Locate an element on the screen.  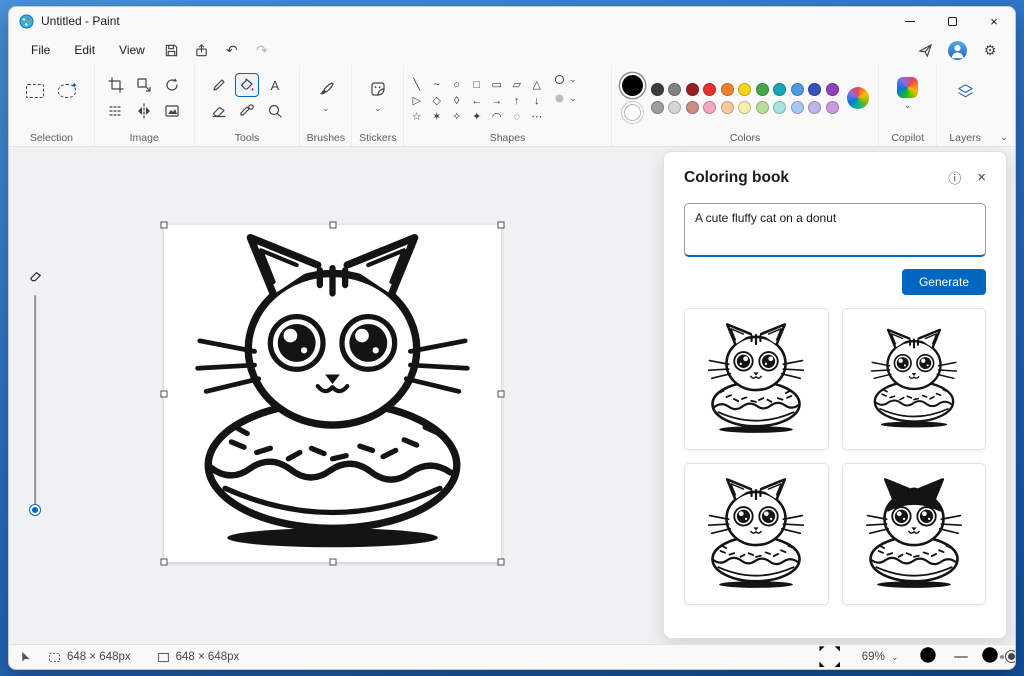
shape-icon: ~ is located at coordinates (436, 84).